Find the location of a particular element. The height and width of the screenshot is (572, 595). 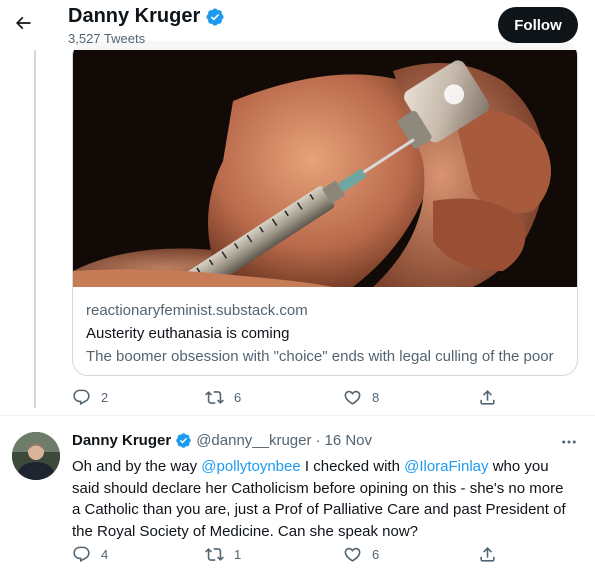

thread-connector-line is located at coordinates (35, 229).